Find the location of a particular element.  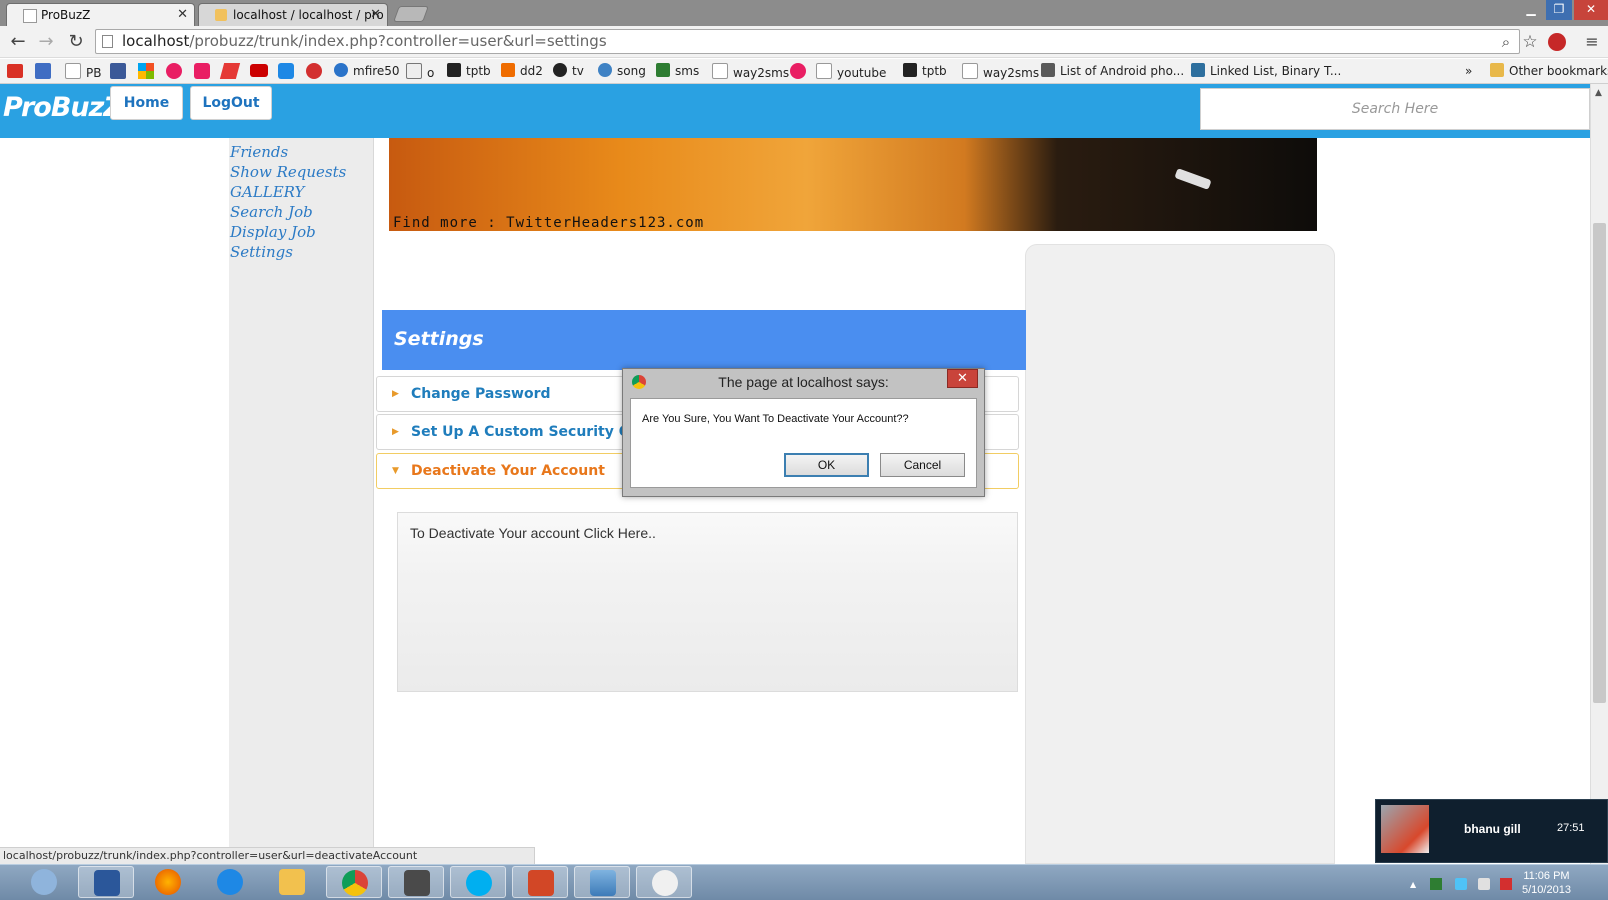

sidebar-link-show-requests: Show Requests is located at coordinates (288, 172).